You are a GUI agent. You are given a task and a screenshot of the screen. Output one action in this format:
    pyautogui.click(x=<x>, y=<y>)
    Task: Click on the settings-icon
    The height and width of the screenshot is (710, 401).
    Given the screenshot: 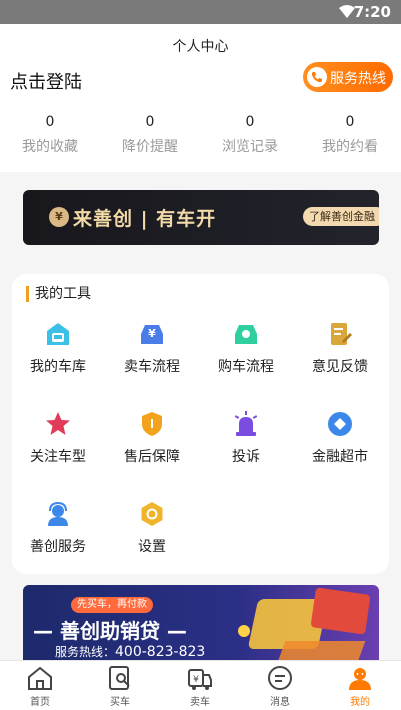 What is the action you would take?
    pyautogui.click(x=152, y=514)
    